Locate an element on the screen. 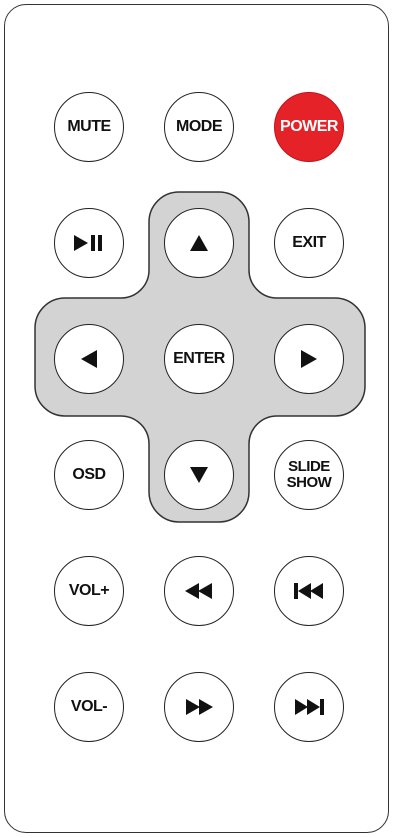 The height and width of the screenshot is (838, 394). power-button: POWER is located at coordinates (309, 127).